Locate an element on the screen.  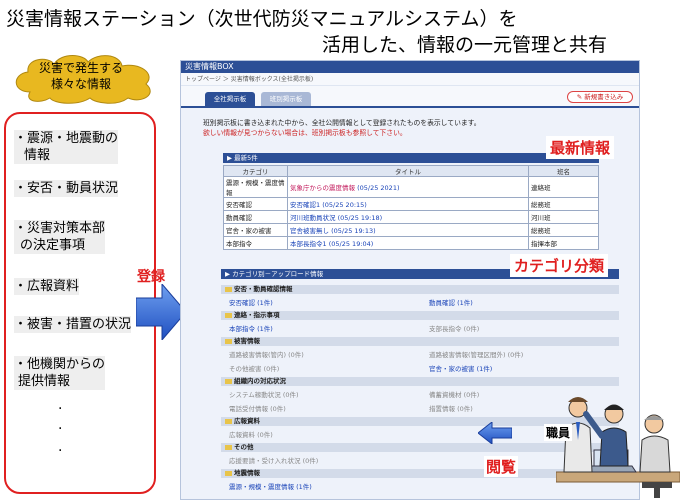
category-link: 本部指令 (1件) is located at coordinates (251, 328).